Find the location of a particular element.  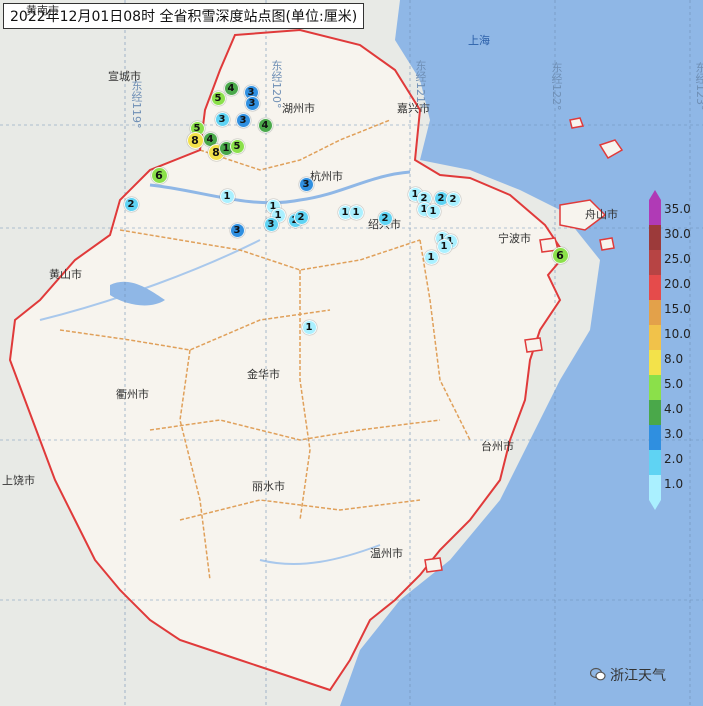

legend-swatch-25.0 is located at coordinates (655, 262).